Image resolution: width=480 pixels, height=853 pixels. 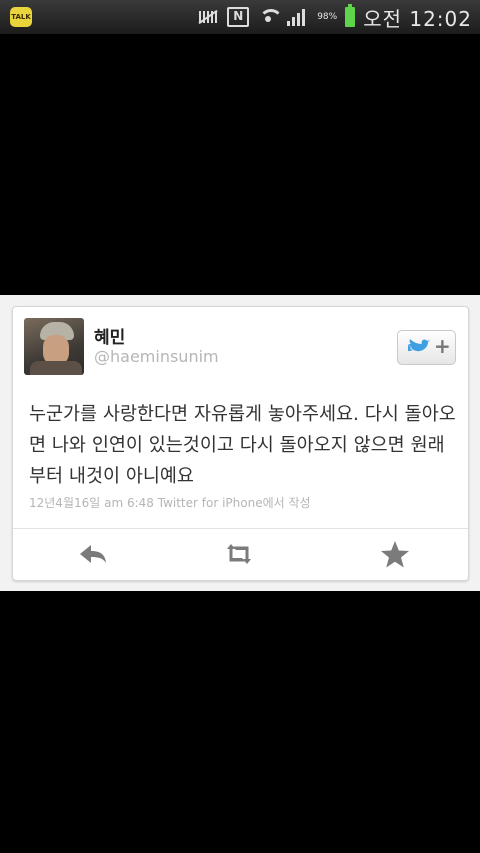 I want to click on wifi-icon, so click(x=270, y=17).